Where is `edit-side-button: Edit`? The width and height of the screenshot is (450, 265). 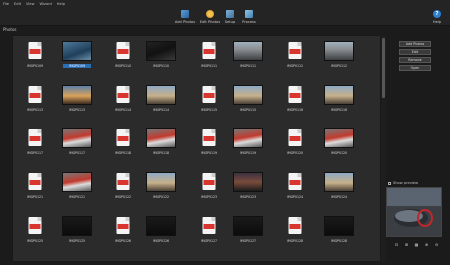
edit-side-button: Edit is located at coordinates (415, 52).